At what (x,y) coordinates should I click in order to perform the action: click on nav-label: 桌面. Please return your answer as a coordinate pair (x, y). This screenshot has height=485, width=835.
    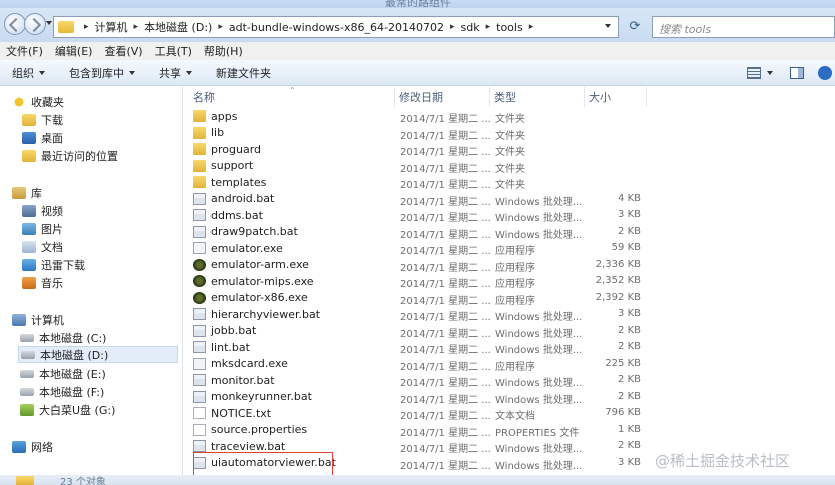
    Looking at the image, I should click on (52, 138).